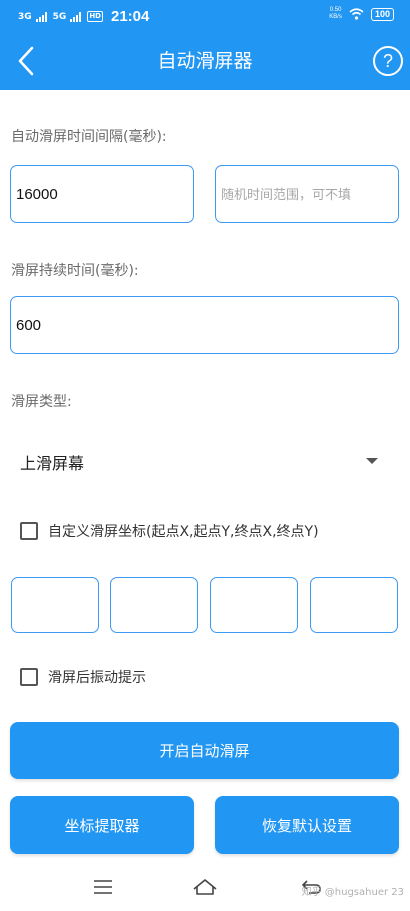 This screenshot has width=410, height=911. I want to click on network-3g-label: 3G, so click(25, 16).